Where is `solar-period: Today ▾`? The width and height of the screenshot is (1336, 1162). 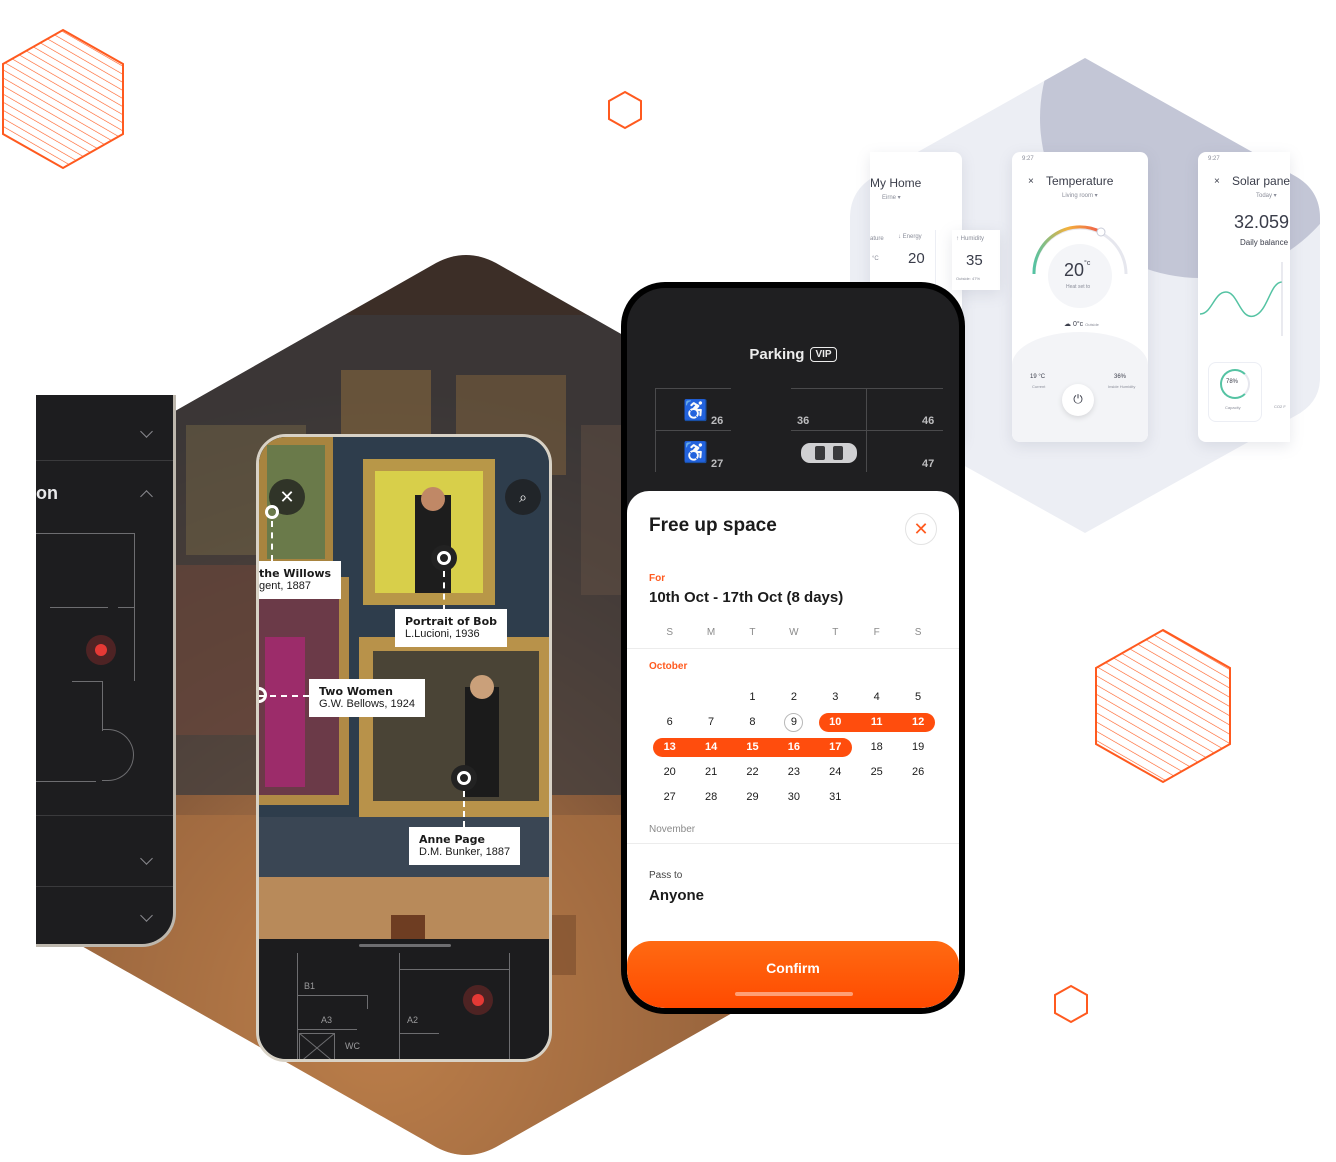 solar-period: Today ▾ is located at coordinates (1266, 195).